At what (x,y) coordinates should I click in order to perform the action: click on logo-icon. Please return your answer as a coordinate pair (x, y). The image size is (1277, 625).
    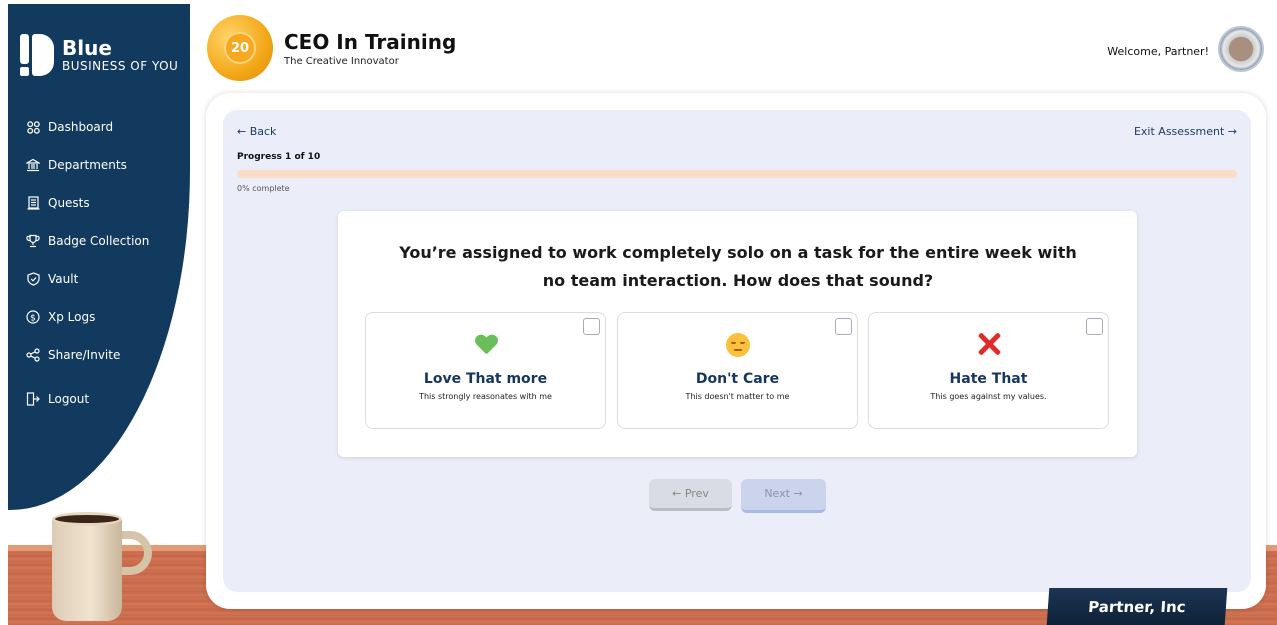
    Looking at the image, I should click on (37, 55).